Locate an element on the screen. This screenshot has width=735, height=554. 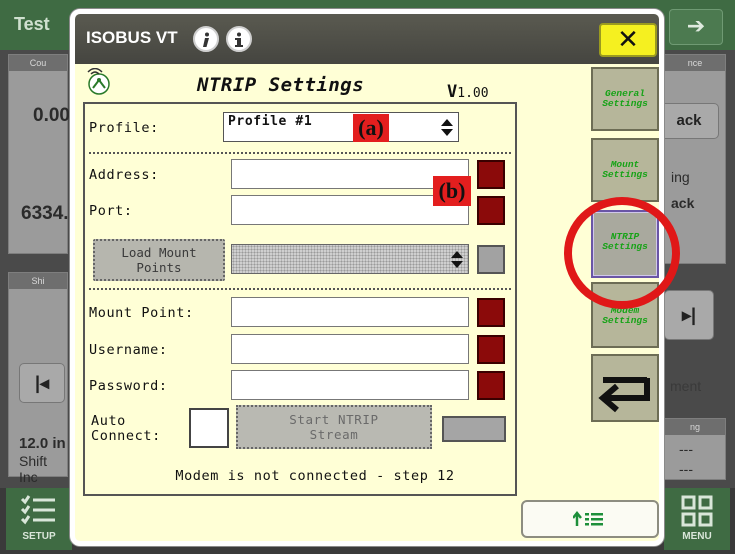
username-status-indicator is located at coordinates (491, 349).